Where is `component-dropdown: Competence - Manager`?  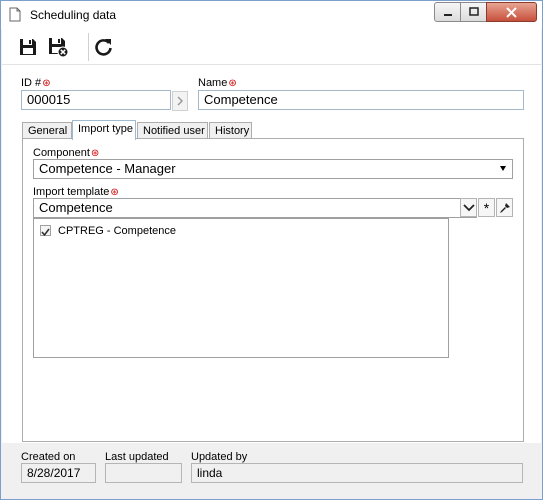
component-dropdown: Competence - Manager is located at coordinates (273, 169).